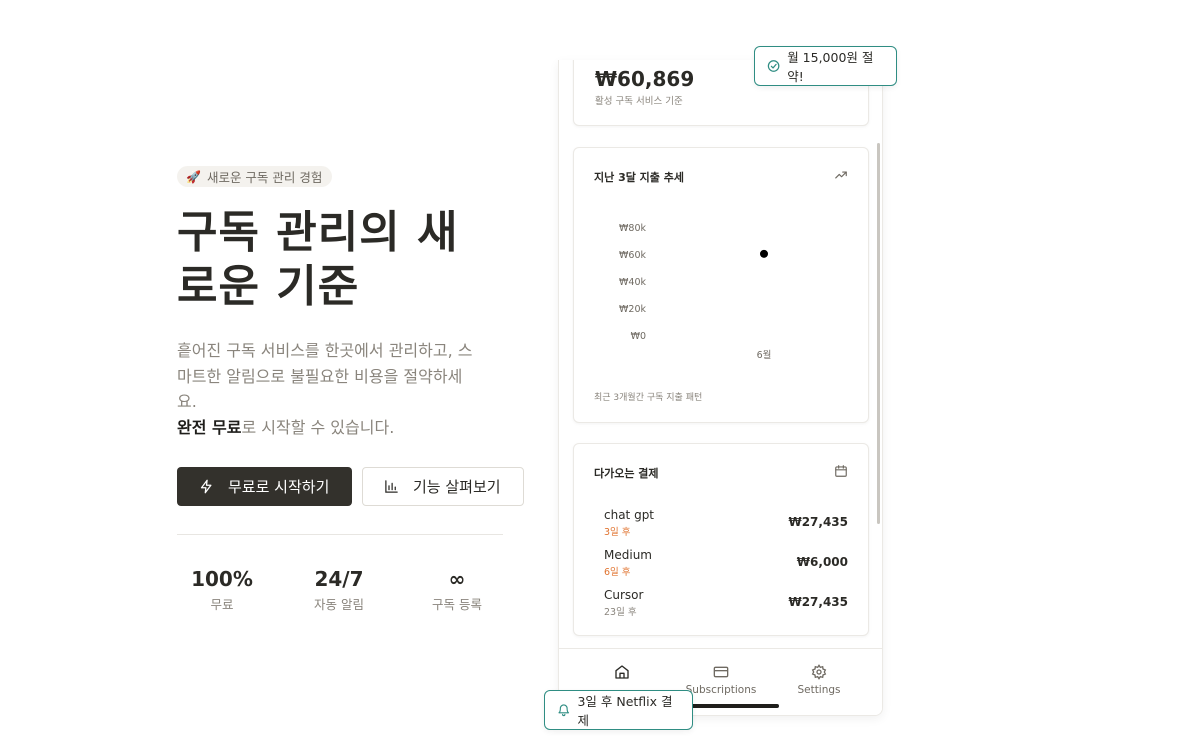  I want to click on lightning-icon, so click(206, 486).